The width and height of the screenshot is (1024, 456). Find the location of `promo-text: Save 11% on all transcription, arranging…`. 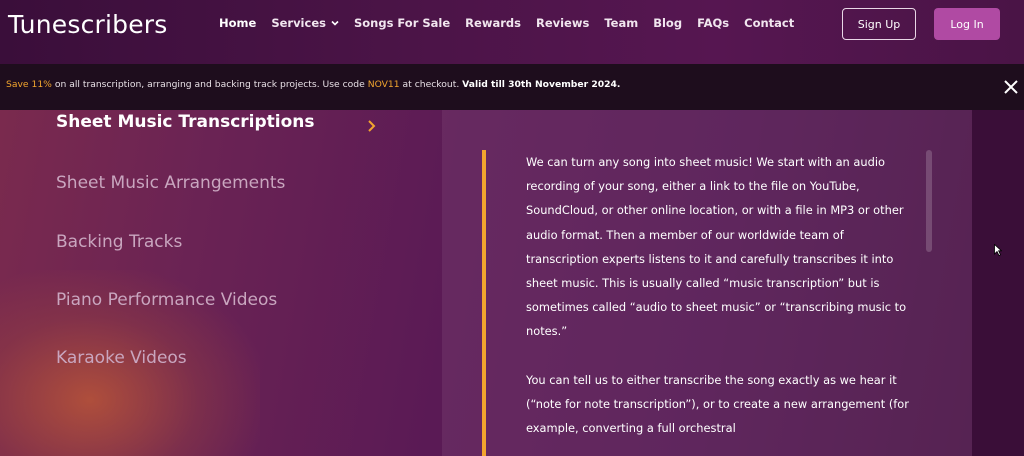

promo-text: Save 11% on all transcription, arranging… is located at coordinates (313, 84).